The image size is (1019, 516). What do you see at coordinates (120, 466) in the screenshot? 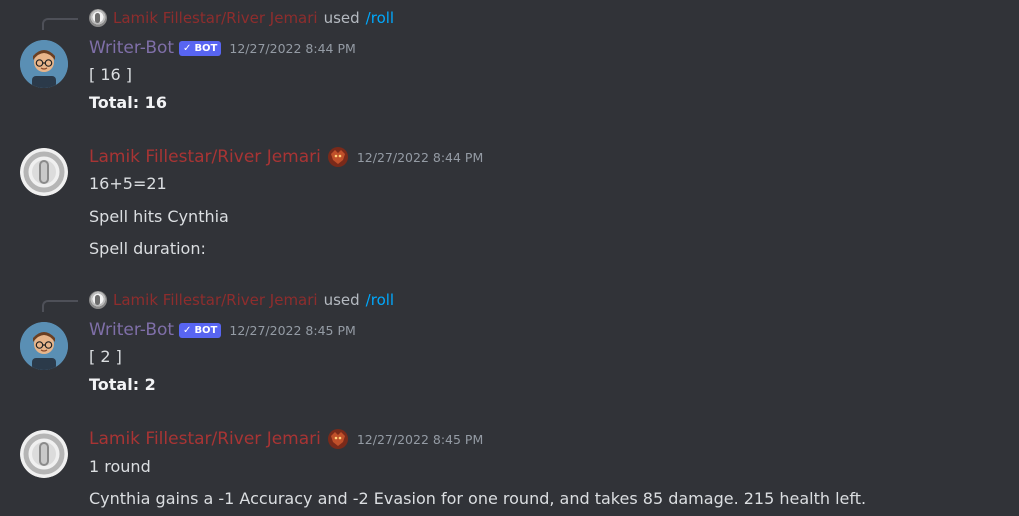
I see `message-line: 1 round` at bounding box center [120, 466].